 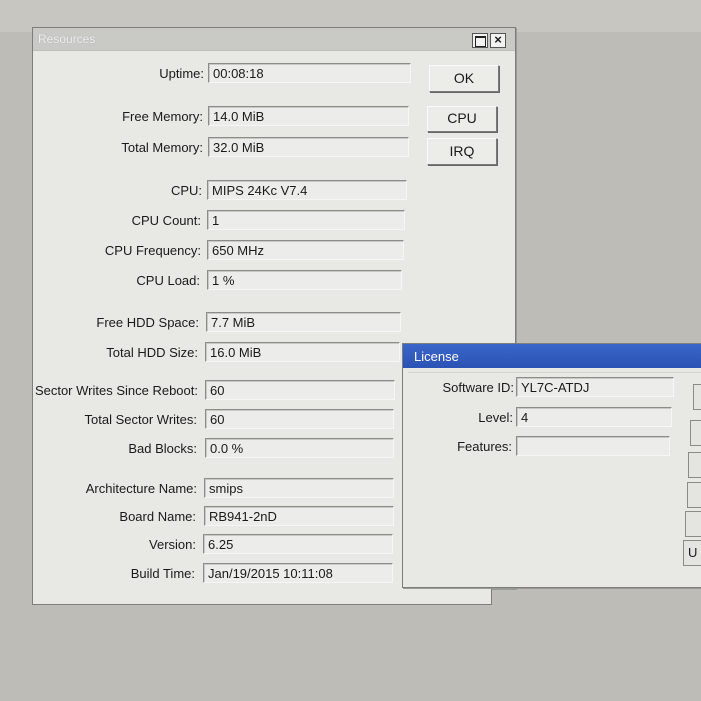 I want to click on field-row-free-memory: Free Memory: 14.0 MiB, so click(x=233, y=117).